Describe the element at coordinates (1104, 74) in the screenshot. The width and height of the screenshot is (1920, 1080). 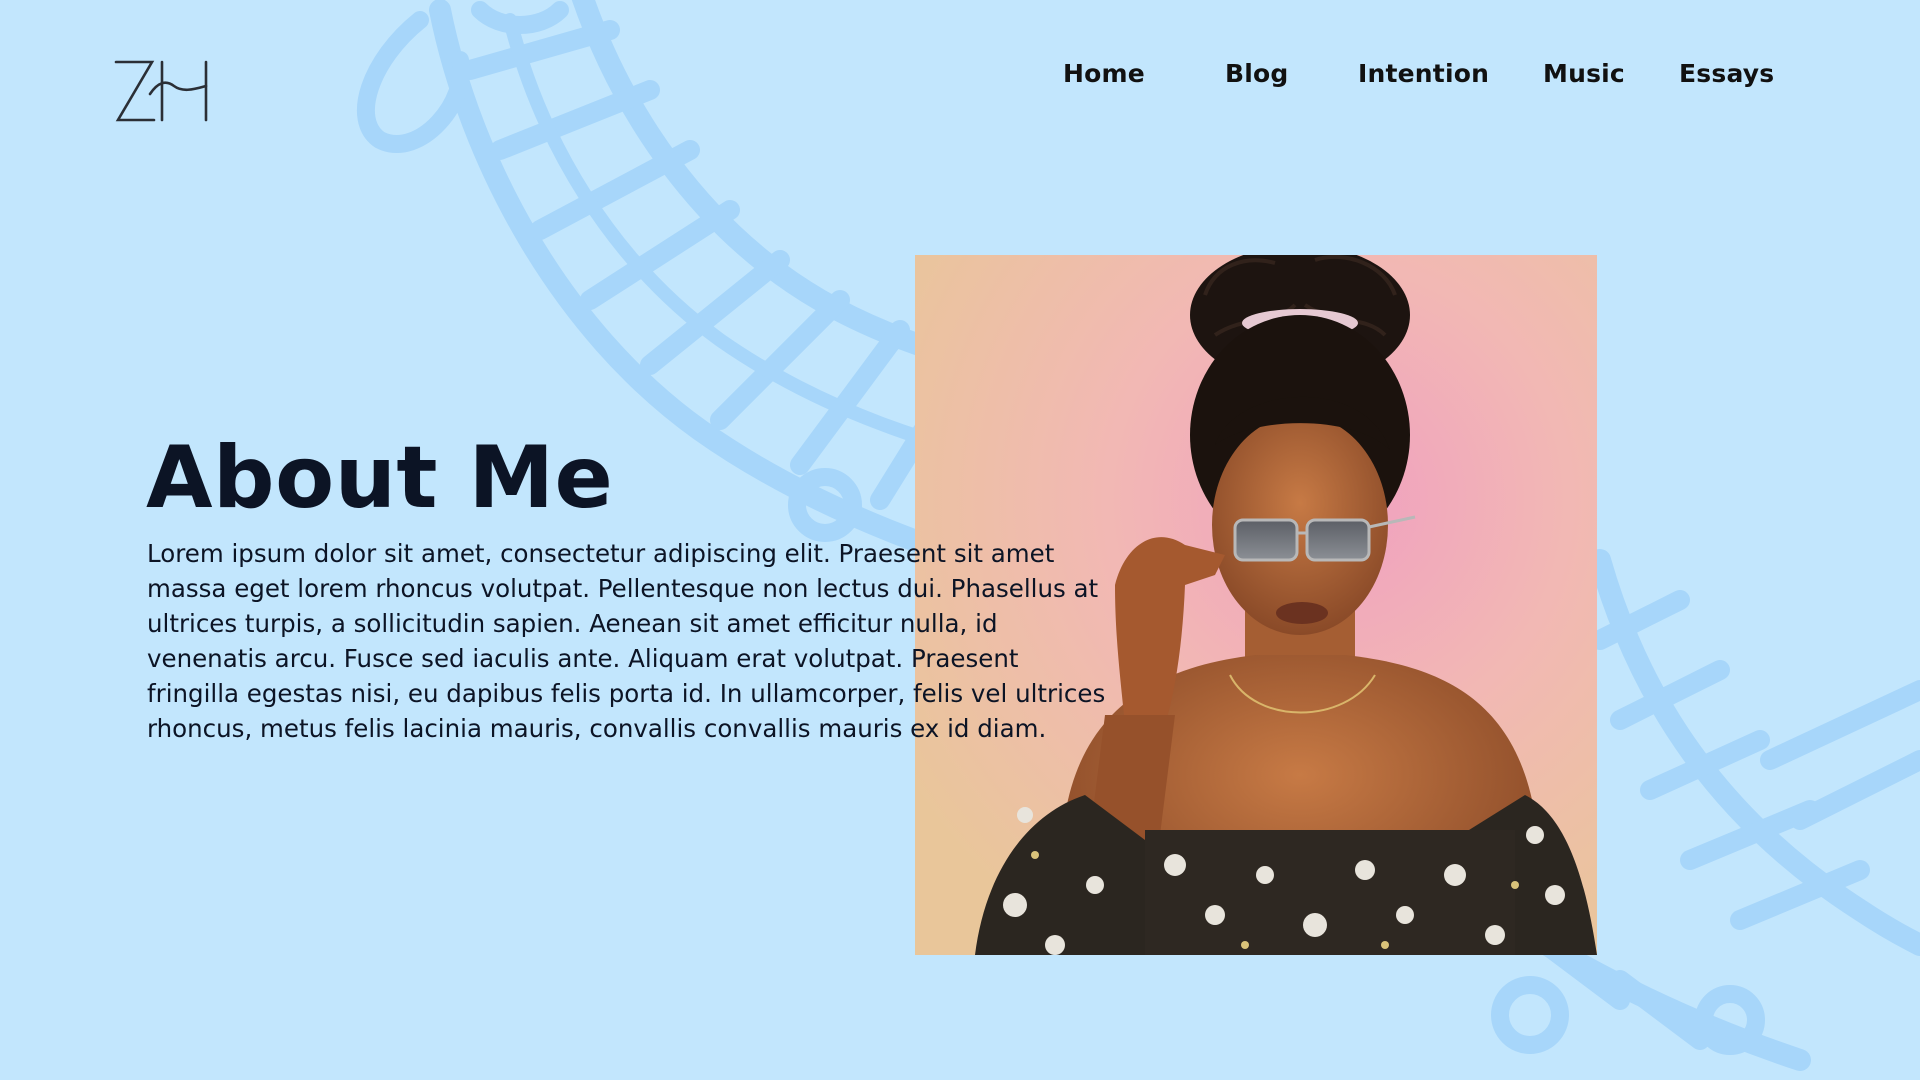
I see `nav-home: Home` at that location.